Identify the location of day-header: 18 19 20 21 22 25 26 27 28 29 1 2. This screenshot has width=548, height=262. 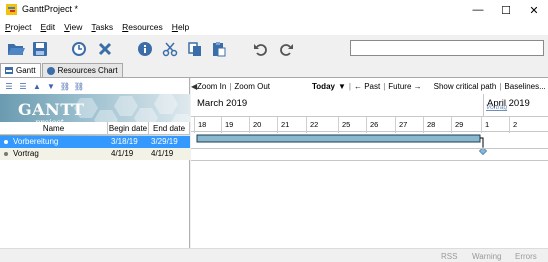
(369, 124).